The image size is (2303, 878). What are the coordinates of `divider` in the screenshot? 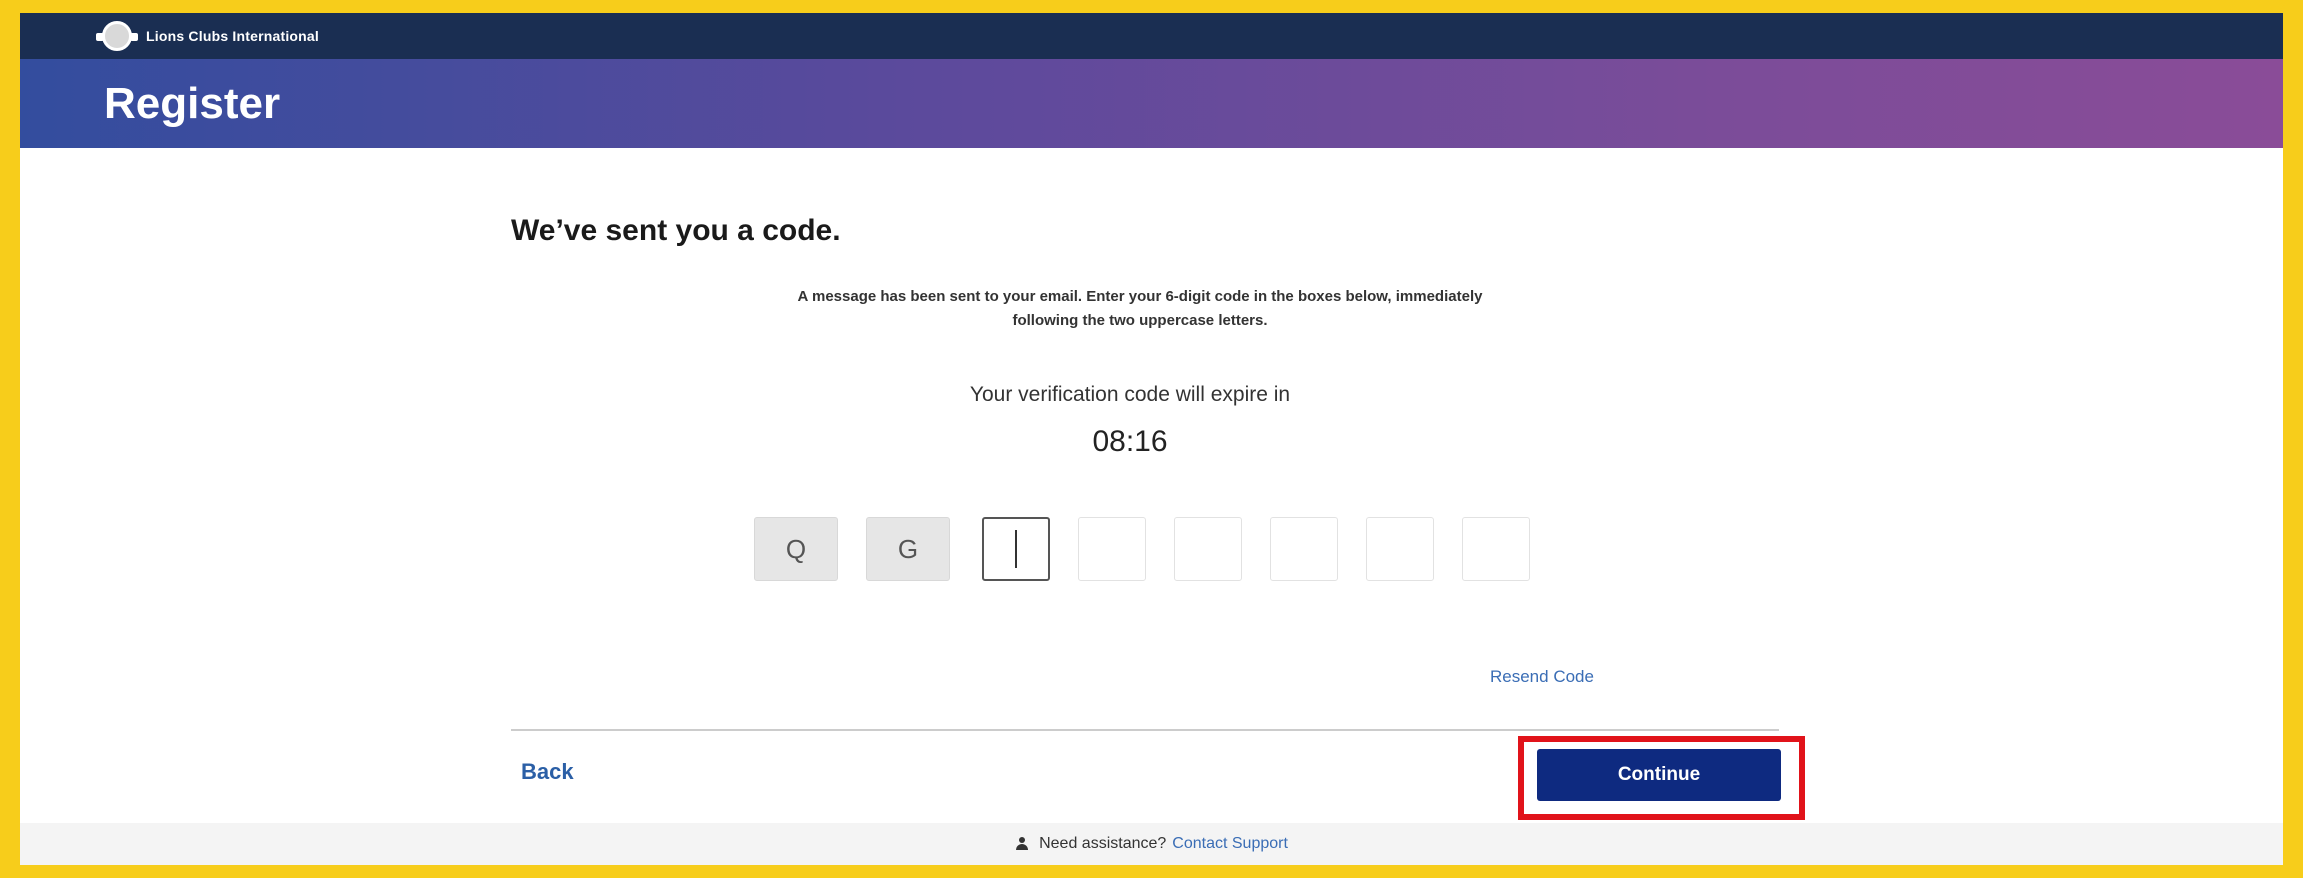 It's located at (1145, 730).